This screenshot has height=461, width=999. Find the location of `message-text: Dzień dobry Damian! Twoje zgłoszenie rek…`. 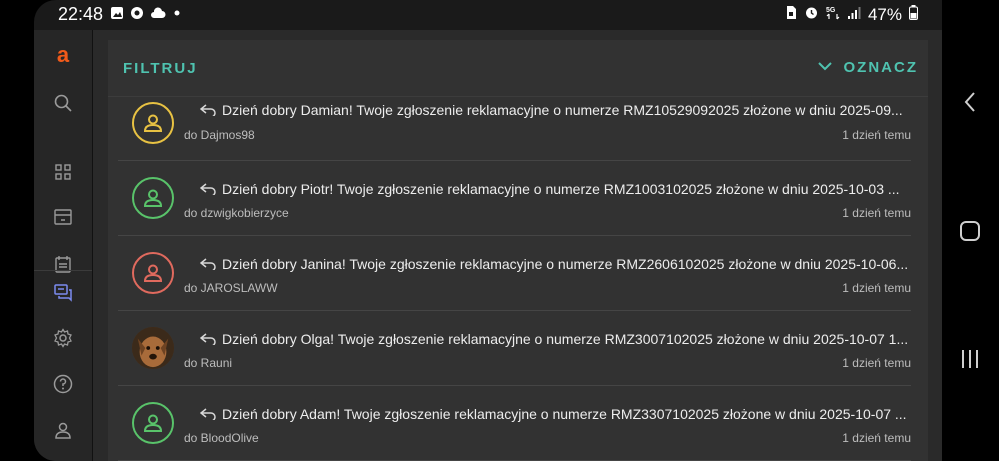

message-text: Dzień dobry Damian! Twoje zgłoszenie rek… is located at coordinates (562, 110).